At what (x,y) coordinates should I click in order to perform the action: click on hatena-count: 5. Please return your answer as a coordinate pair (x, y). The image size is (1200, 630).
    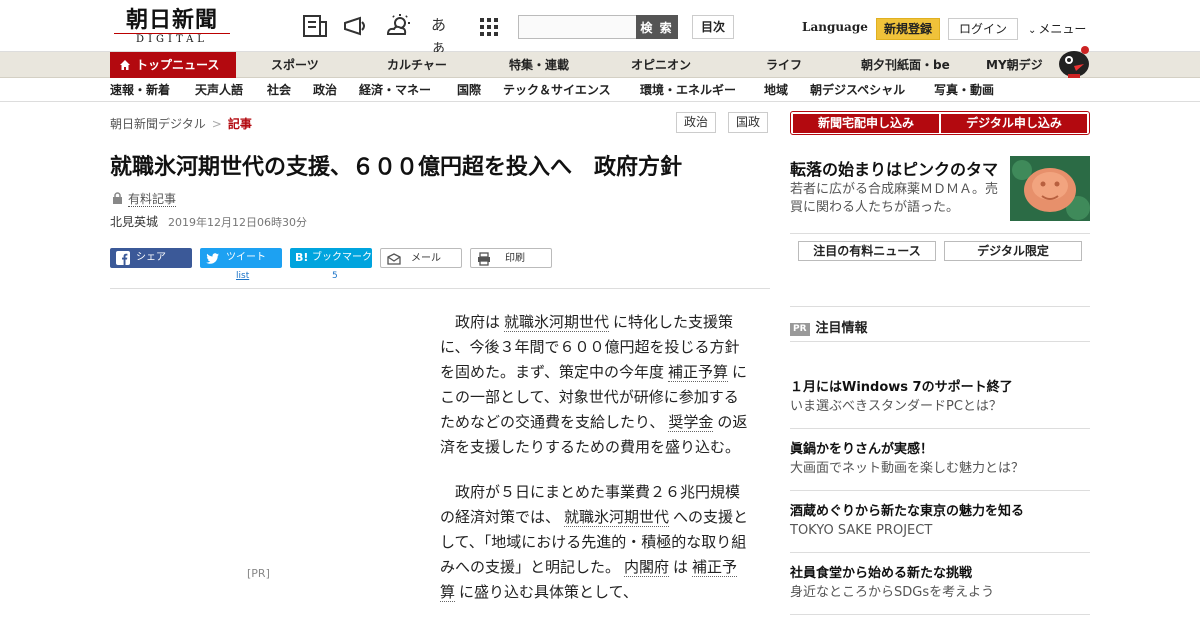
    Looking at the image, I should click on (335, 276).